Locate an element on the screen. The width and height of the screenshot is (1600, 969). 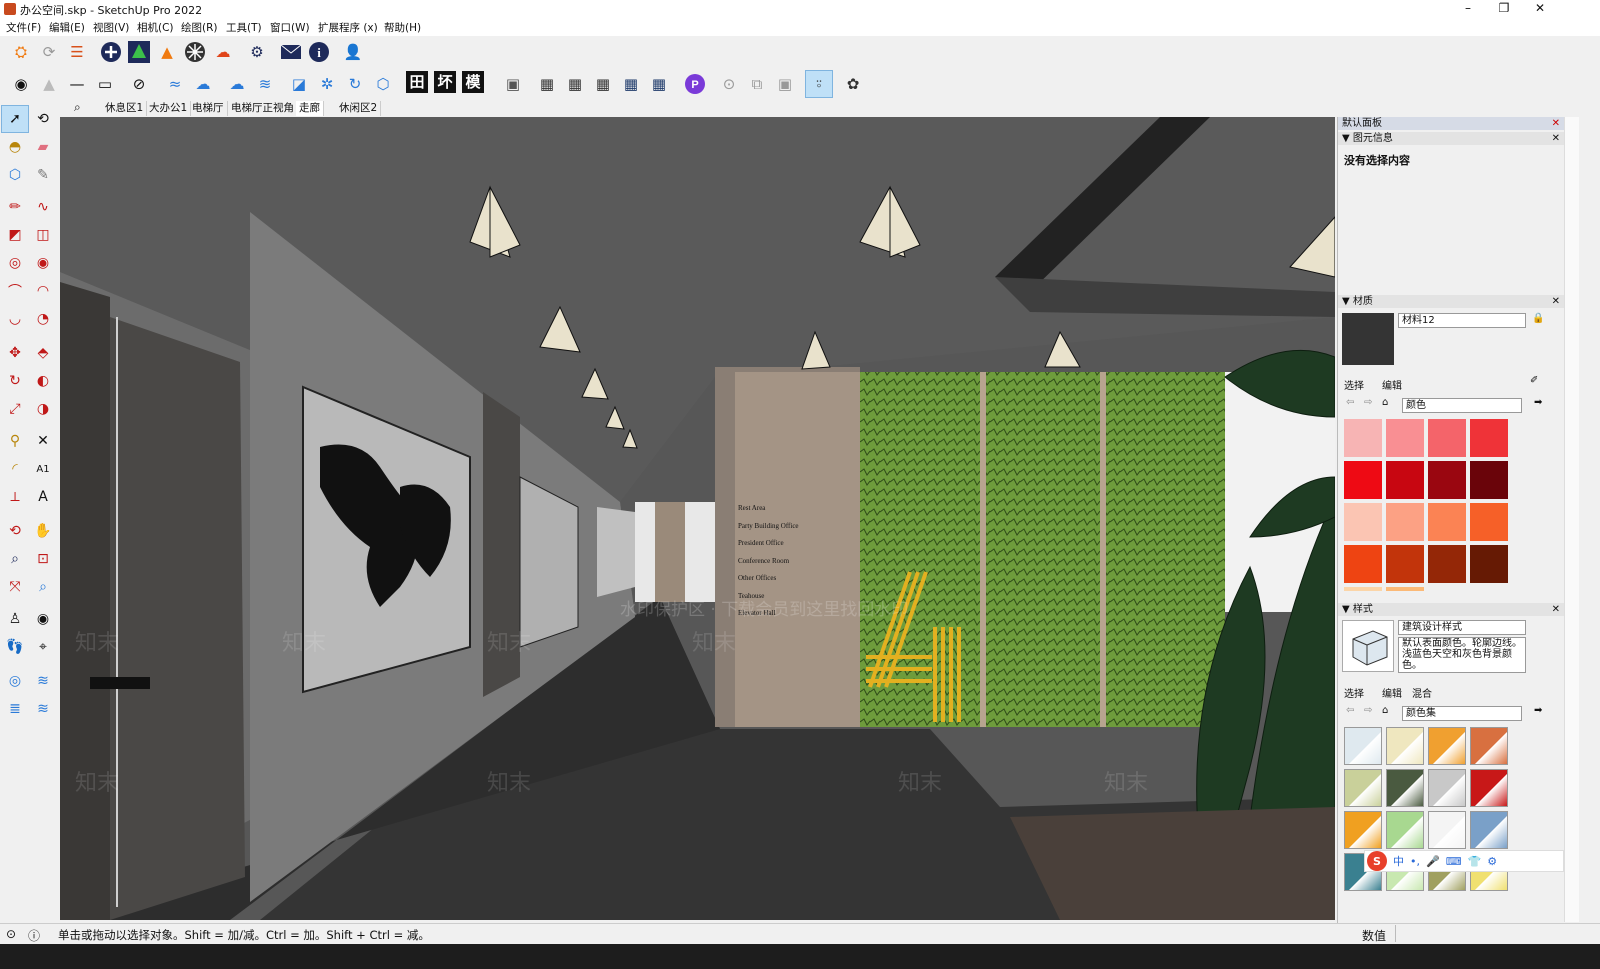
settings-gear-icon: ⚙ is located at coordinates (257, 52).